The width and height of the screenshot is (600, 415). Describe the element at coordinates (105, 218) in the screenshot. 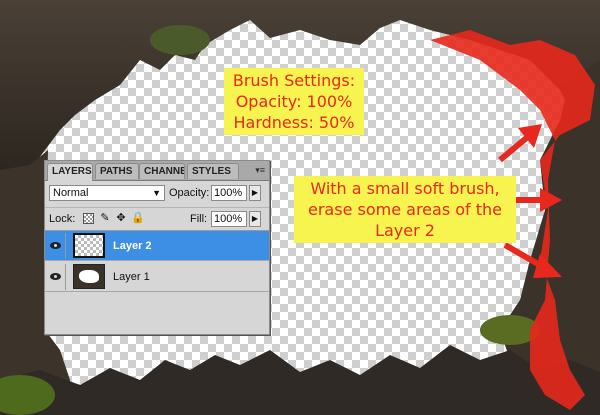

I see `lock-paint-brush-icon: ✎` at that location.